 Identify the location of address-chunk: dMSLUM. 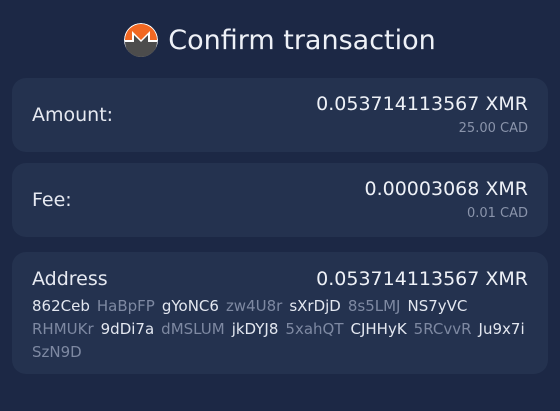
(193, 329).